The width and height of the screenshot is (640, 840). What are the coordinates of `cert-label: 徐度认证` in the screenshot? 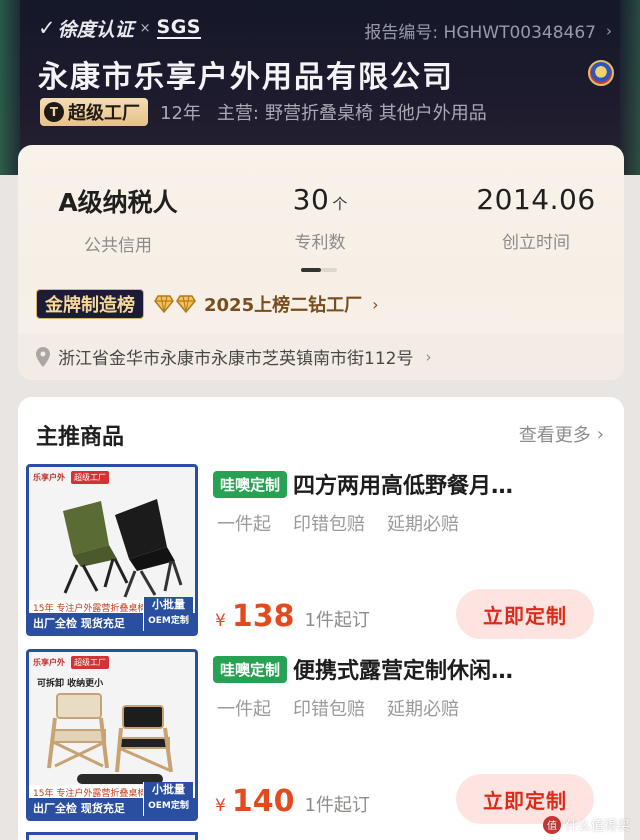 It's located at (95, 29).